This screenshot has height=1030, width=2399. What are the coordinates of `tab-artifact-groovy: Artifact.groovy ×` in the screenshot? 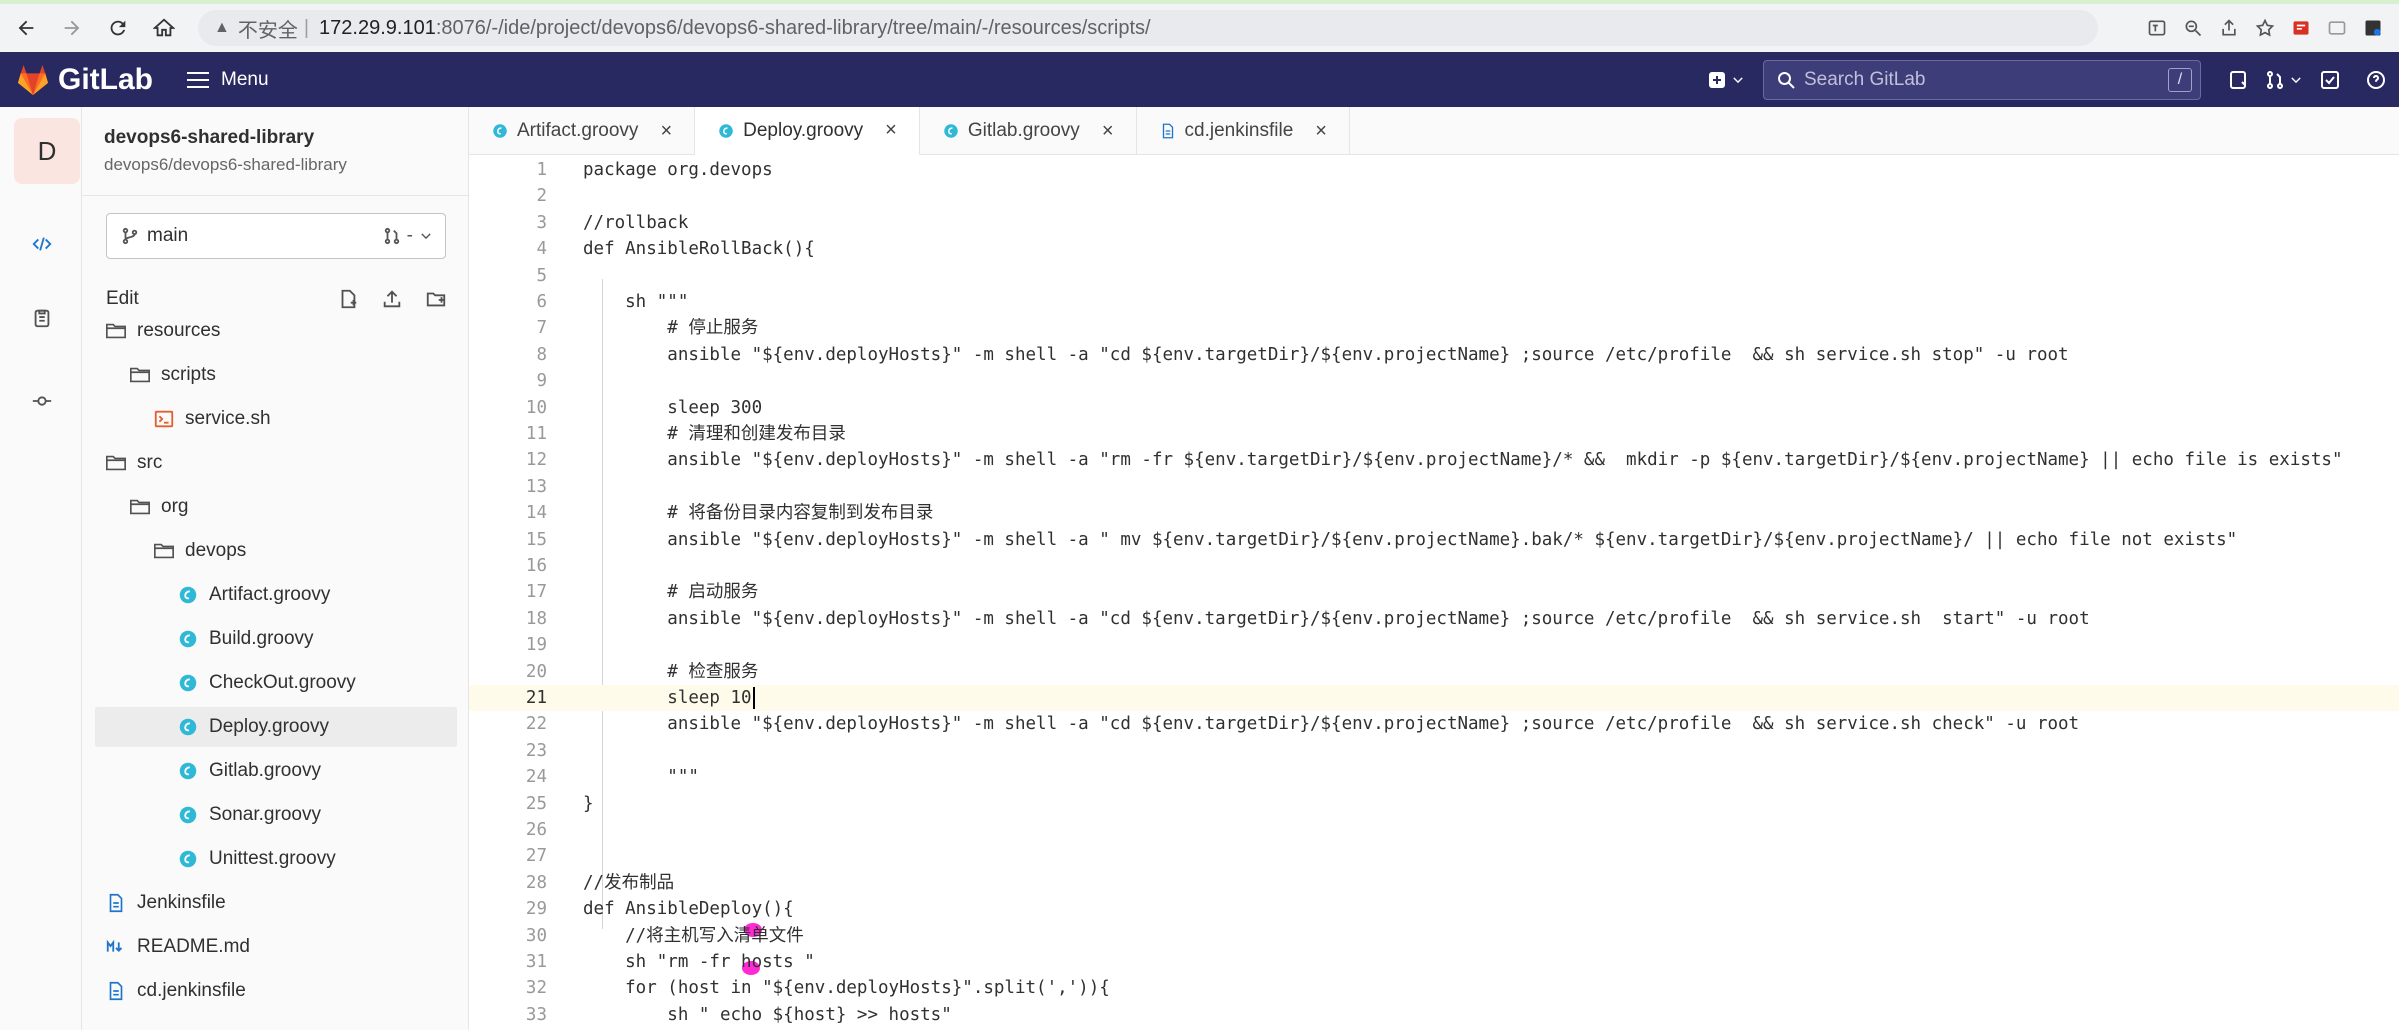 It's located at (582, 131).